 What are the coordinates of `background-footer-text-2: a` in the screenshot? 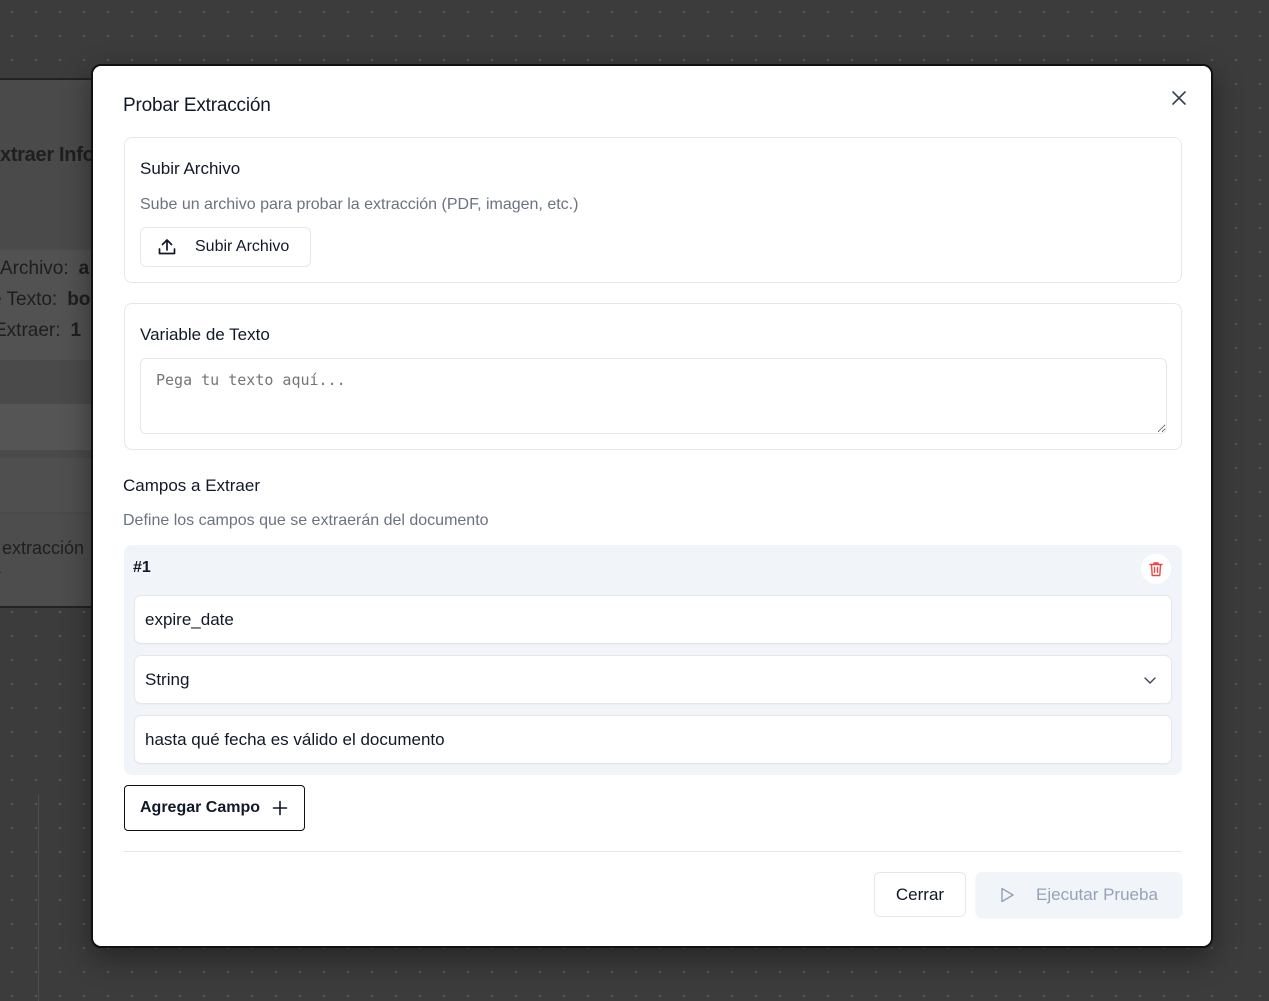 It's located at (0, 569).